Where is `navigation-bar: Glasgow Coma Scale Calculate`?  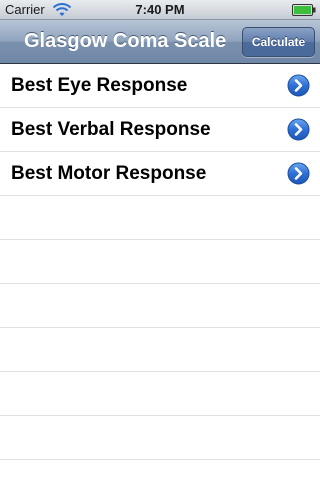
navigation-bar: Glasgow Coma Scale Calculate is located at coordinates (160, 42).